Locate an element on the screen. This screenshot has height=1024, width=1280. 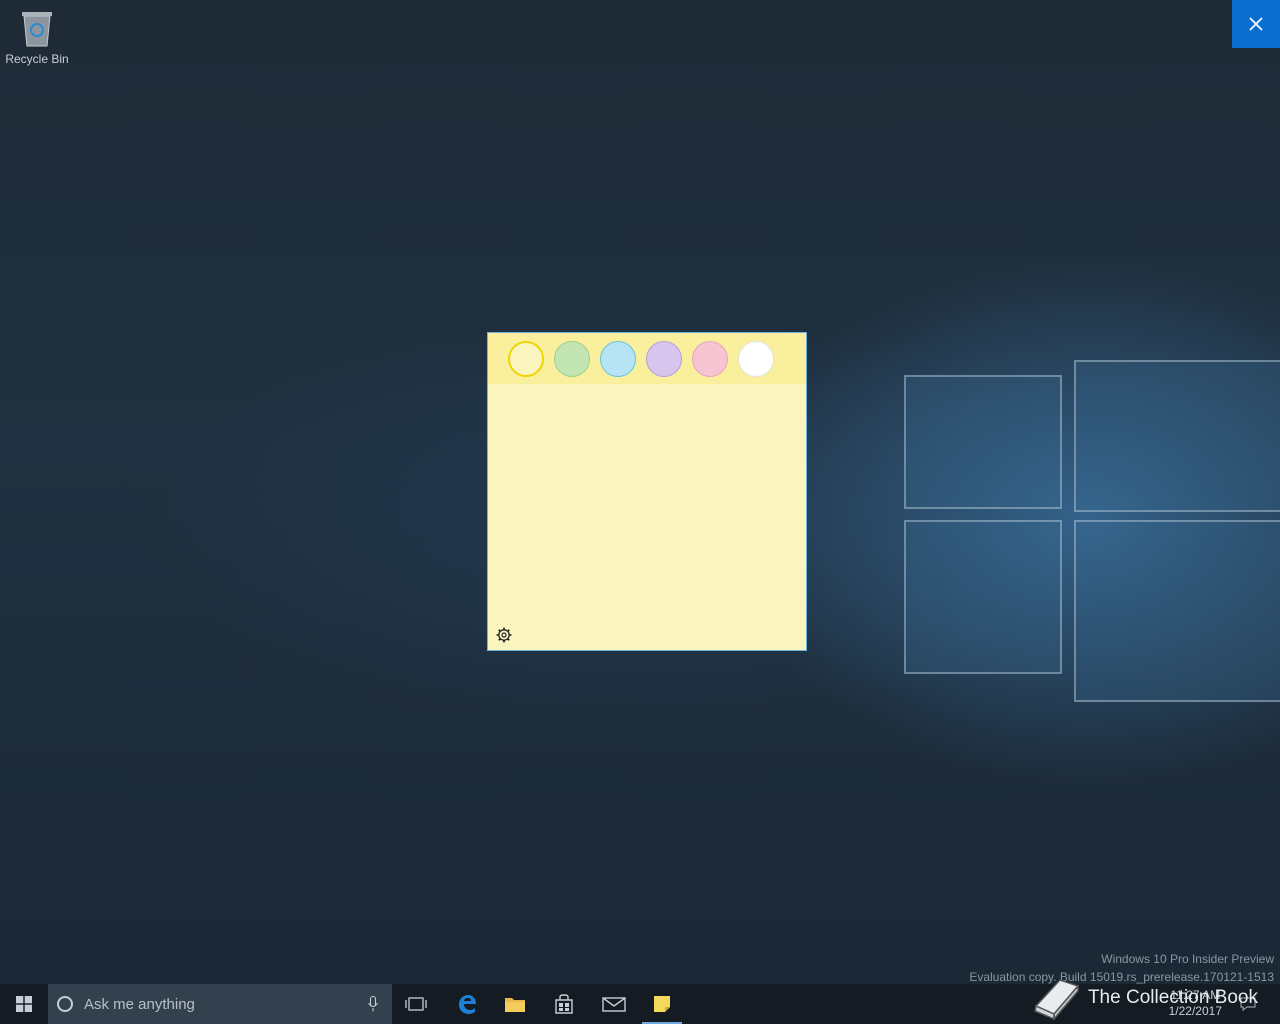
file-explorer-button is located at coordinates (515, 1004).